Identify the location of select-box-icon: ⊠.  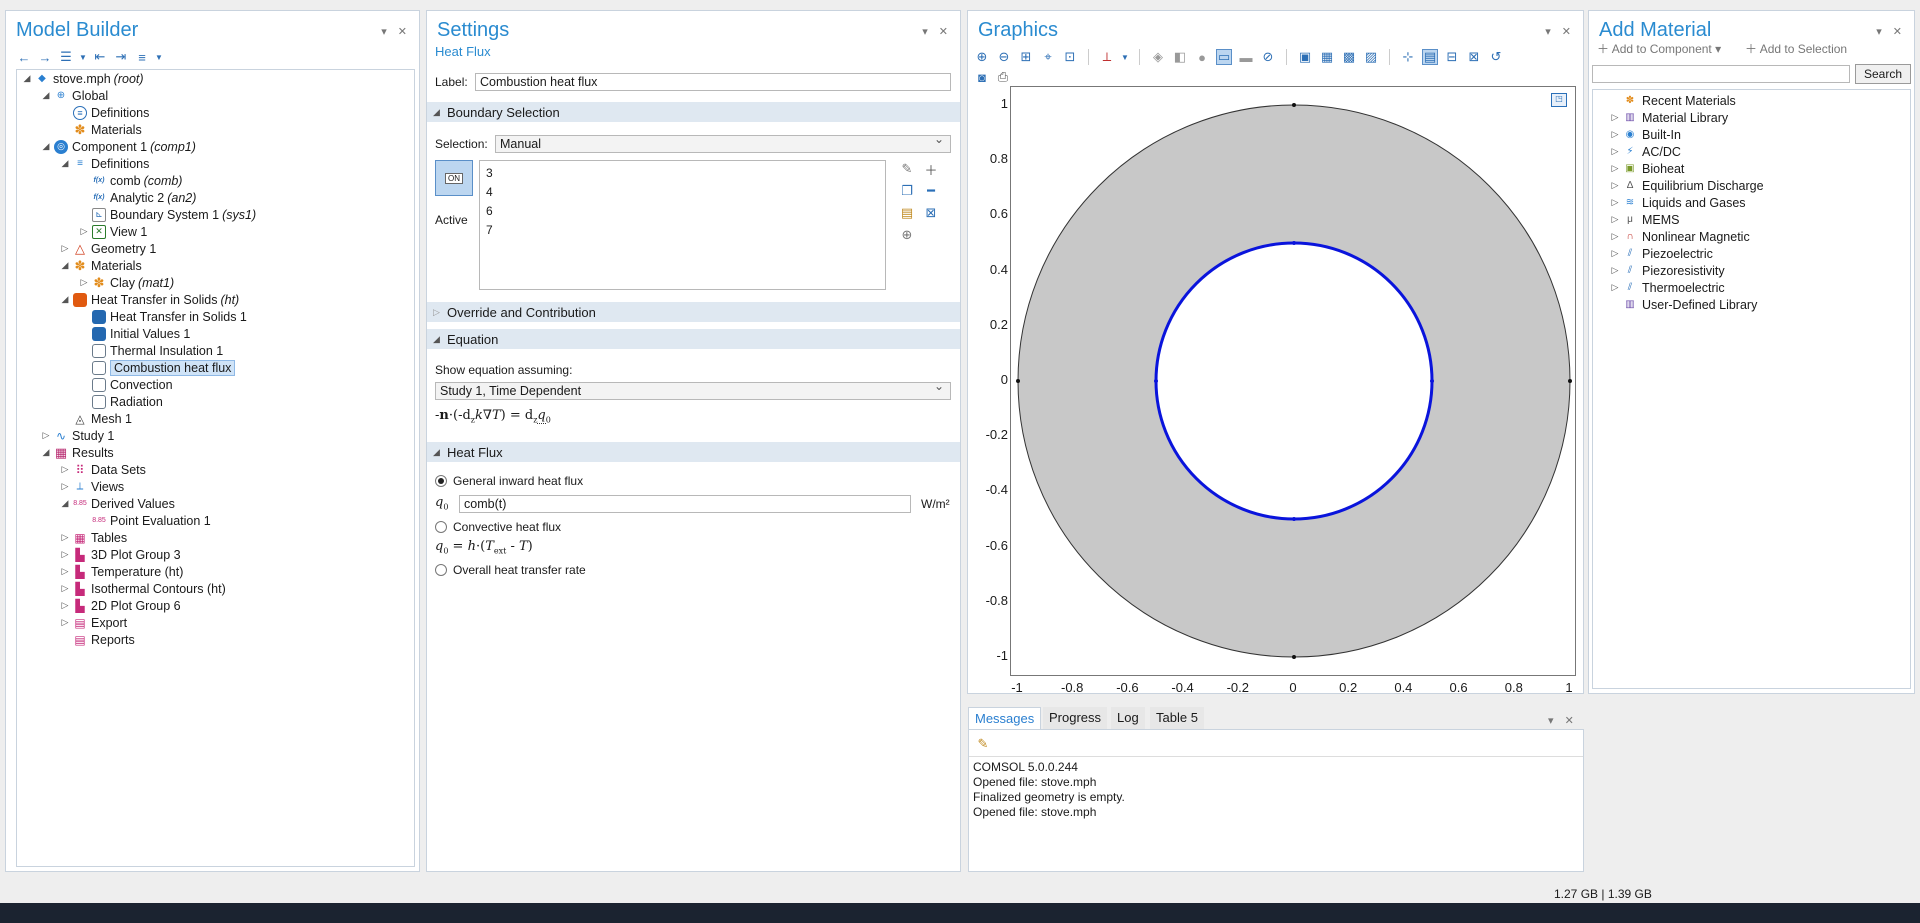
(931, 213).